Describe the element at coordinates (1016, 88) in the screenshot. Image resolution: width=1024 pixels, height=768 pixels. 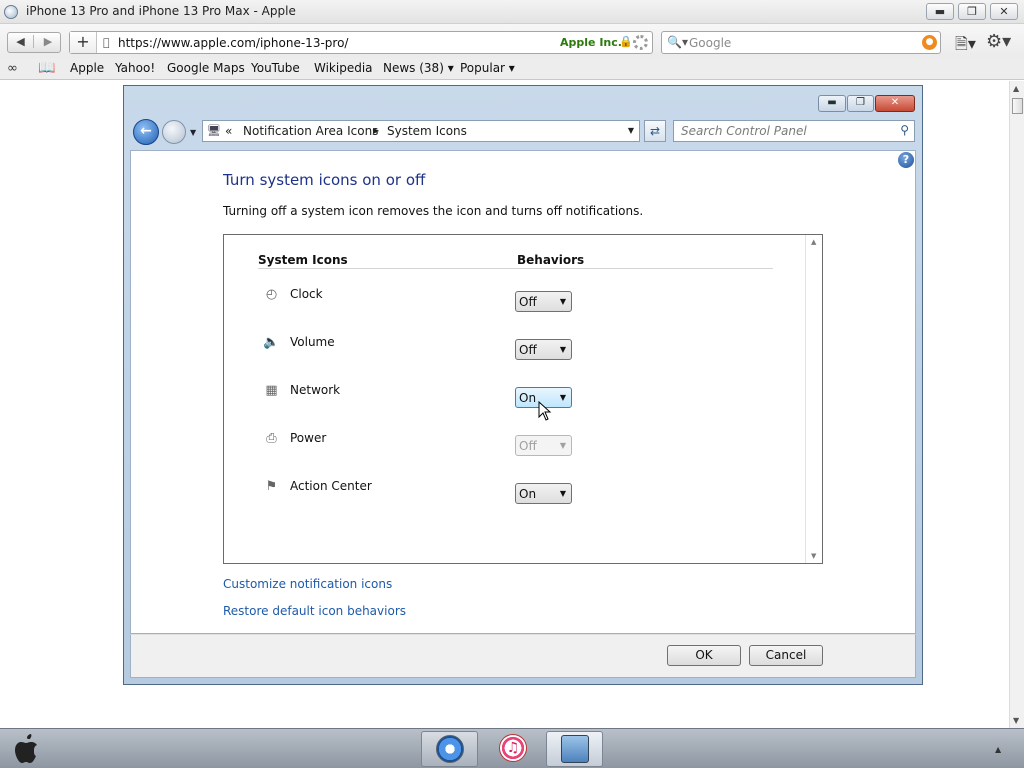
I see `scroll-up-arrow-icon: ▲` at that location.